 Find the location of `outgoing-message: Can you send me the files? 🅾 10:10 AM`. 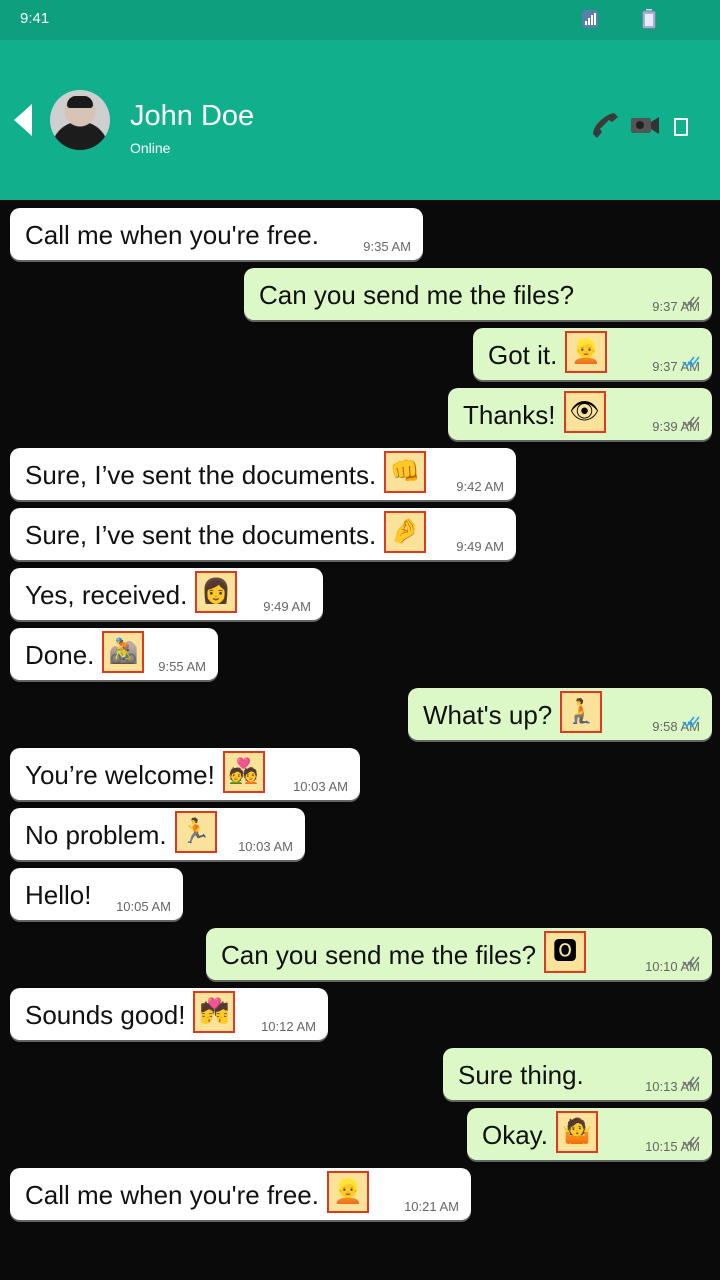

outgoing-message: Can you send me the files? 🅾 10:10 AM is located at coordinates (459, 954).